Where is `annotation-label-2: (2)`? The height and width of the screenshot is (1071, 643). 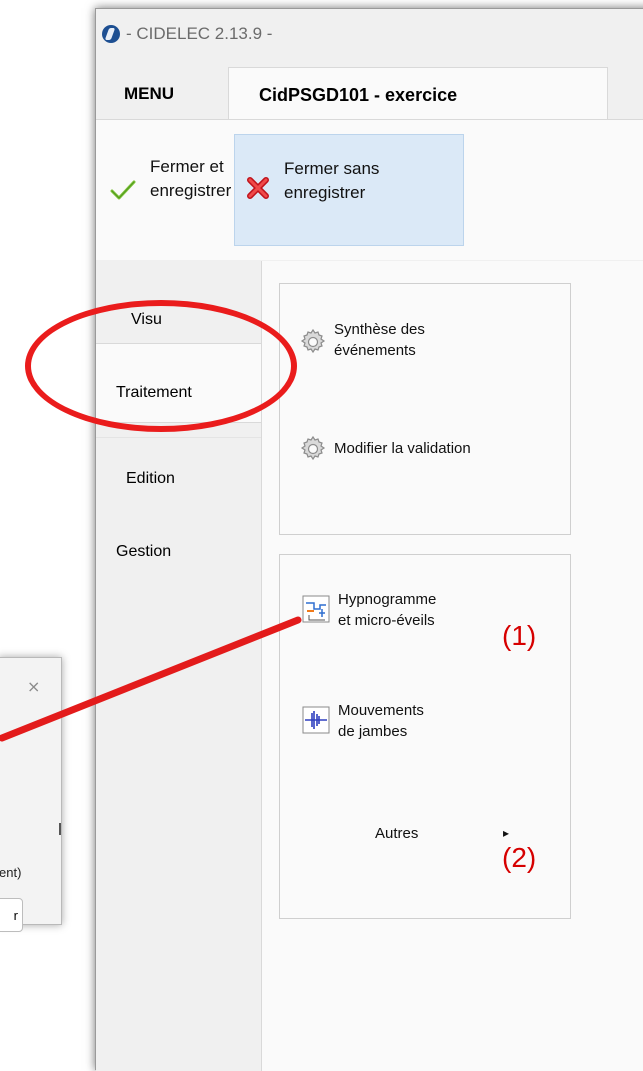
annotation-label-2: (2) is located at coordinates (519, 857).